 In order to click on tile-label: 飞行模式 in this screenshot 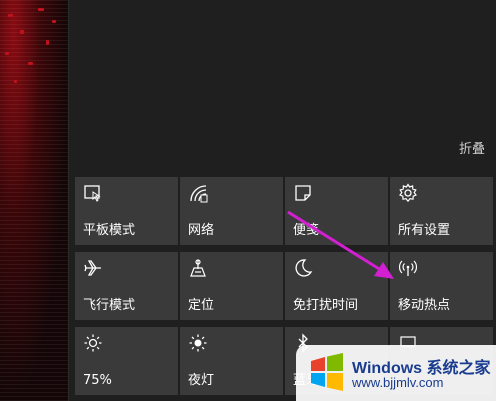, I will do `click(109, 305)`.